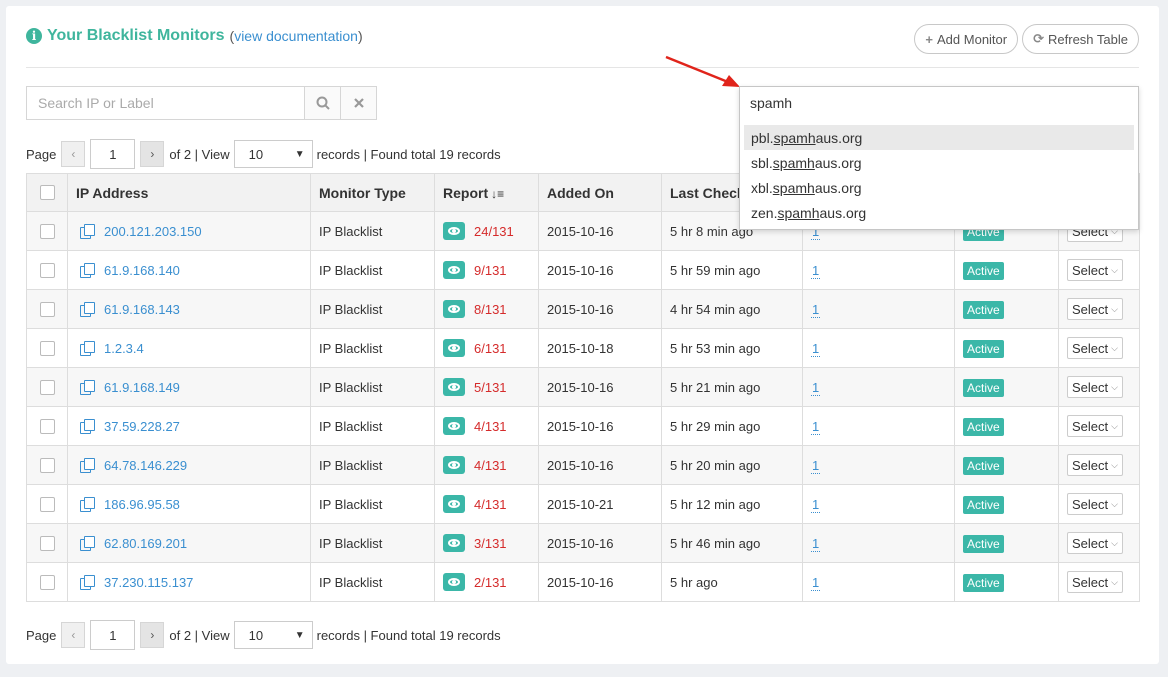  What do you see at coordinates (939, 187) in the screenshot?
I see `autocomplete-option: xbl. spamh aus.org` at bounding box center [939, 187].